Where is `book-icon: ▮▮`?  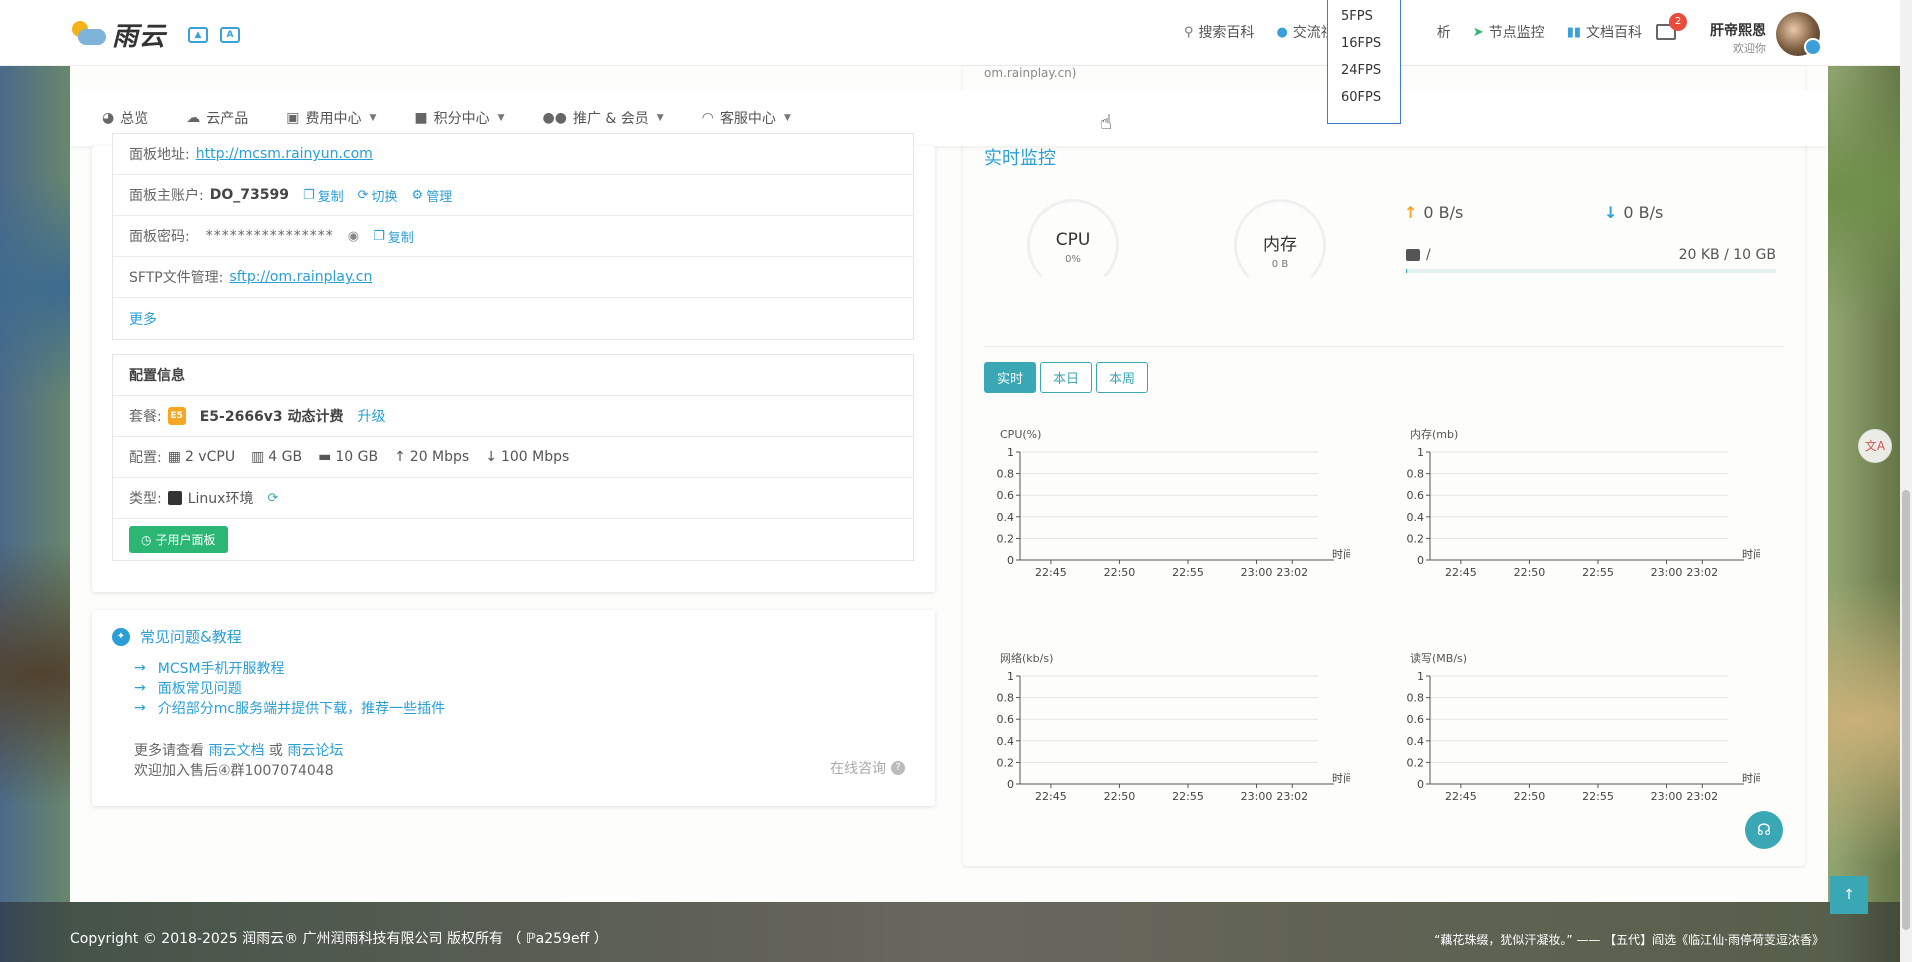
book-icon: ▮▮ is located at coordinates (1573, 32).